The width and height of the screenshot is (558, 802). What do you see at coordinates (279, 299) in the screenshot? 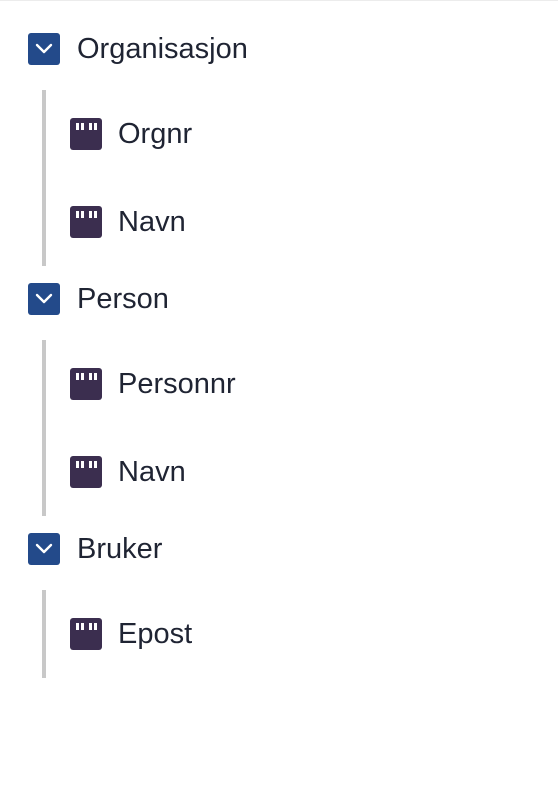
I see `tree-group-header: Person` at bounding box center [279, 299].